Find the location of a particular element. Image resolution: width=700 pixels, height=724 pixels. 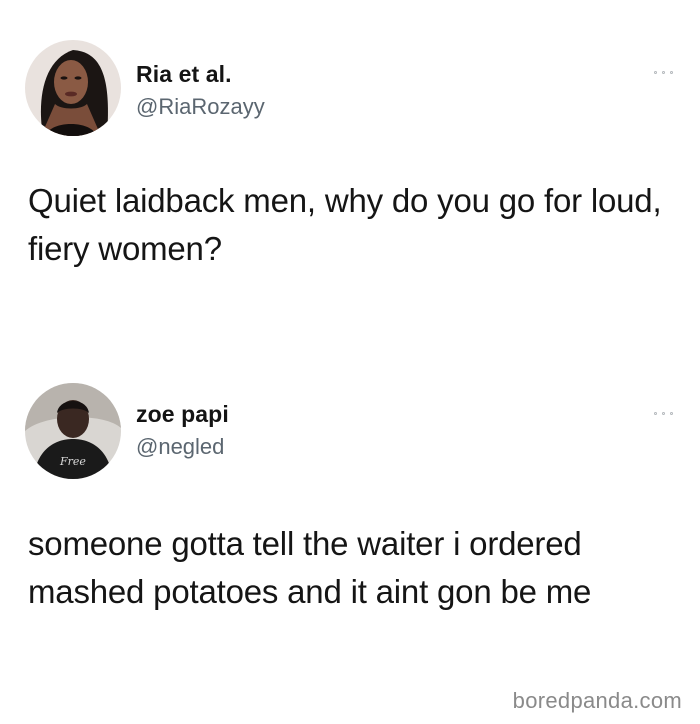

avatar is located at coordinates (73, 88).